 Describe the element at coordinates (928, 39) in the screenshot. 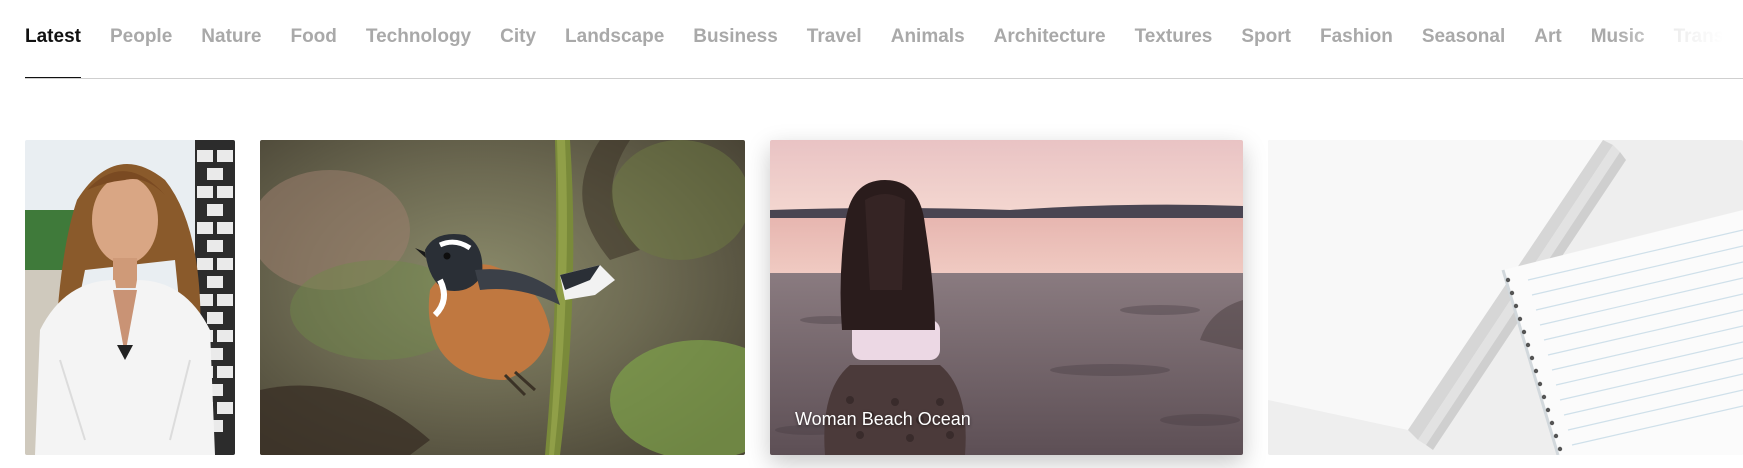

I see `tab-animals: Animals` at that location.